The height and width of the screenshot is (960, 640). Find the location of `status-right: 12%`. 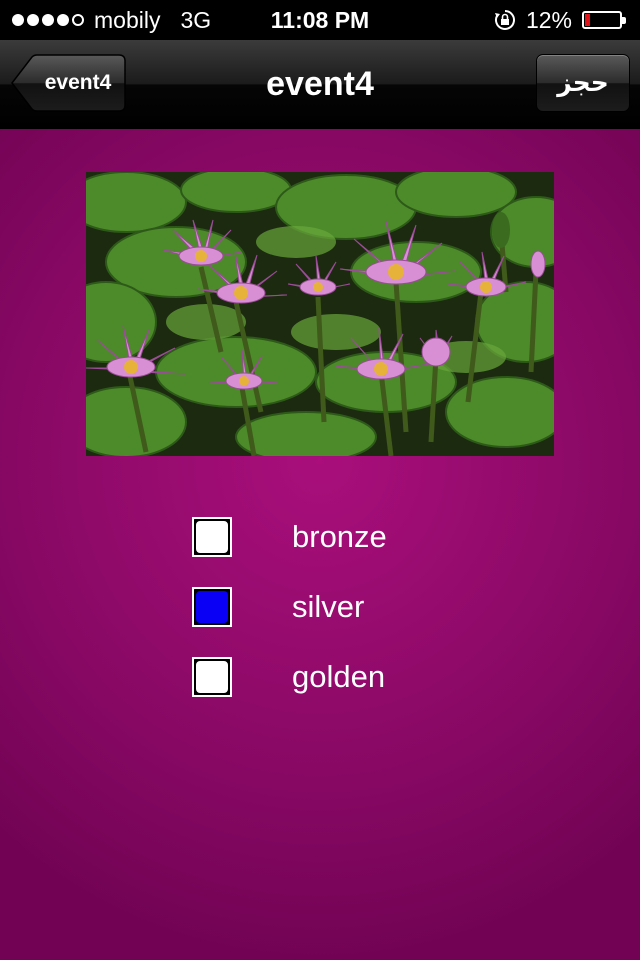

status-right: 12% is located at coordinates (561, 20).